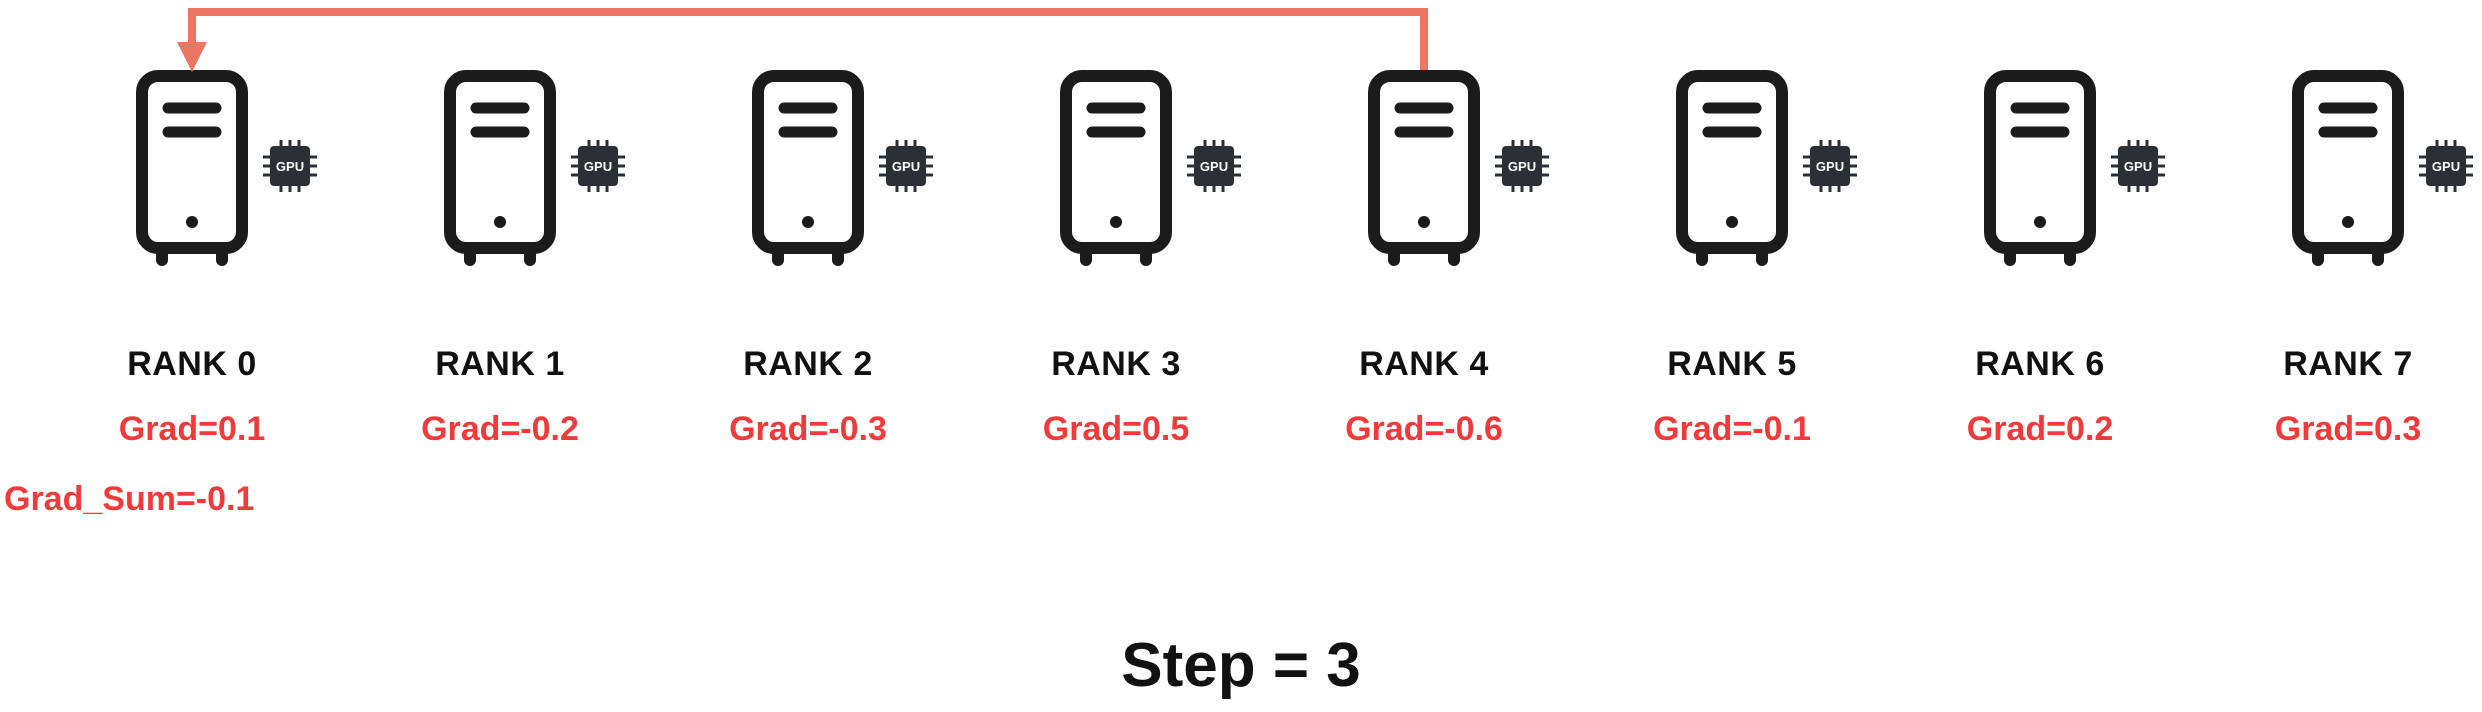 The width and height of the screenshot is (2482, 712). Describe the element at coordinates (192, 429) in the screenshot. I see `grad-value: Grad=0.1` at that location.